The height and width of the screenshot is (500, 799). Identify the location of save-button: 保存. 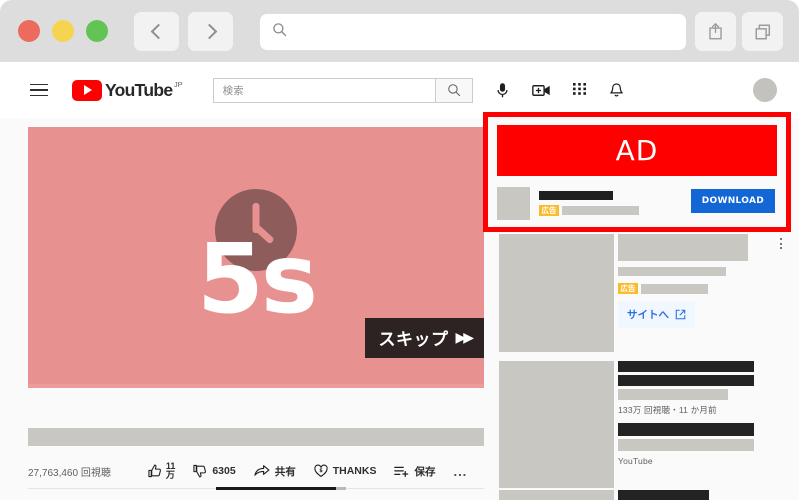
(414, 471).